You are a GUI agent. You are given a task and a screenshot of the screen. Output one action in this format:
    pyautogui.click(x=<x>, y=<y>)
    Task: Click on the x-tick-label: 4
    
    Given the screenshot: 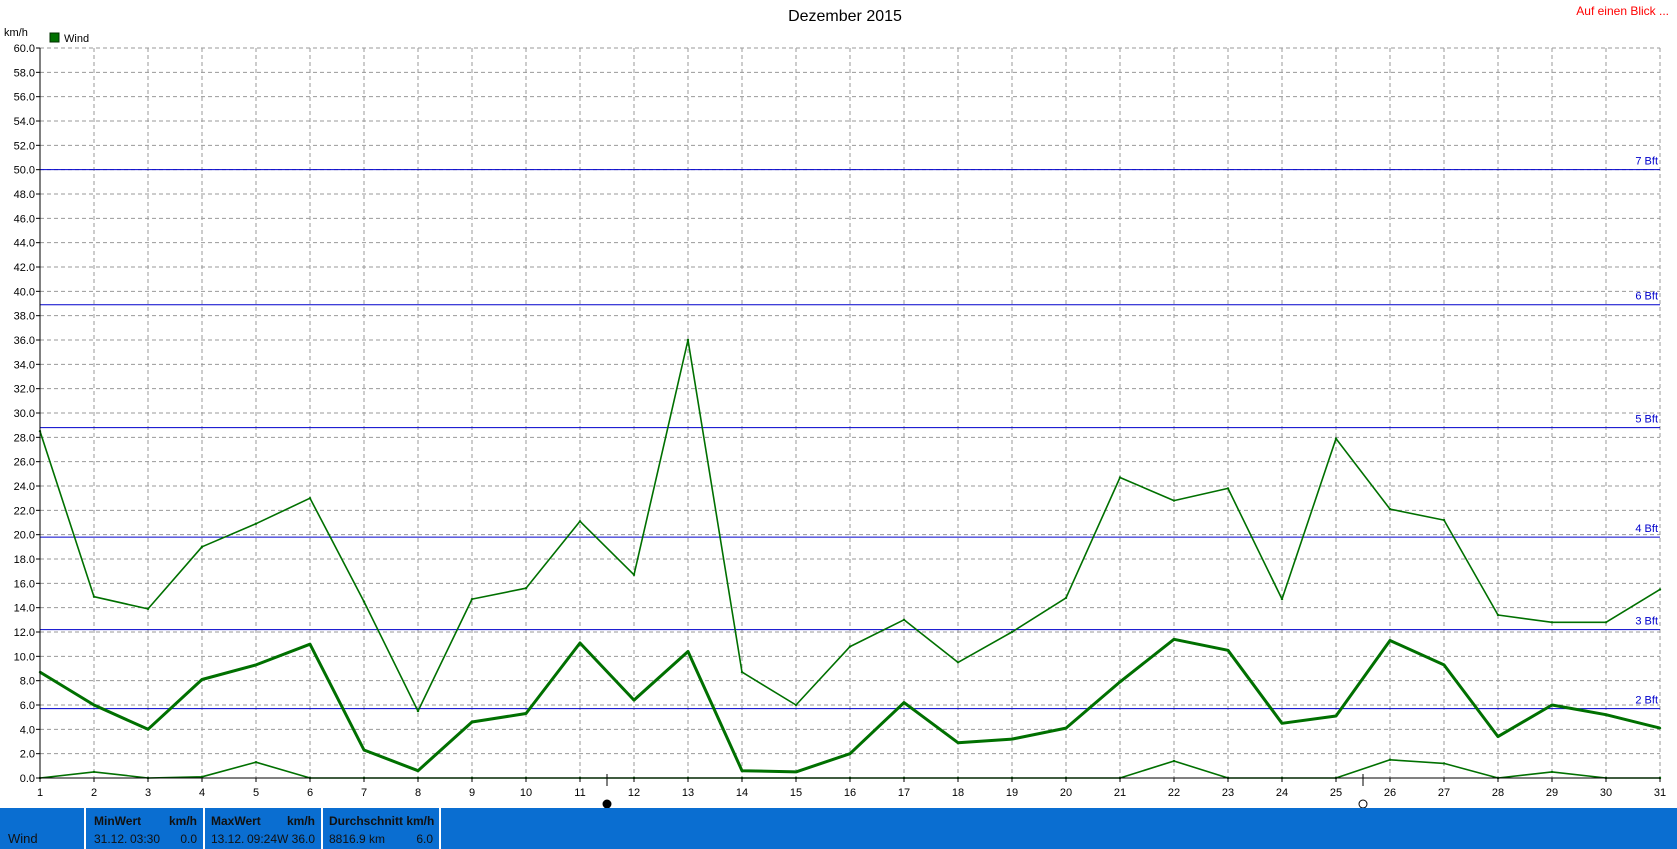 What is the action you would take?
    pyautogui.click(x=202, y=793)
    